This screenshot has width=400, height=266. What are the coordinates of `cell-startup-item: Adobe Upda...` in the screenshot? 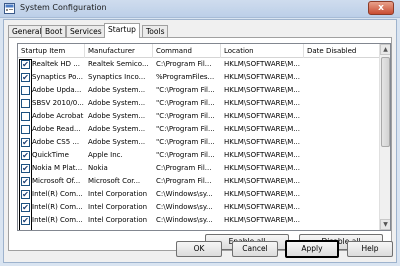 It's located at (57, 90).